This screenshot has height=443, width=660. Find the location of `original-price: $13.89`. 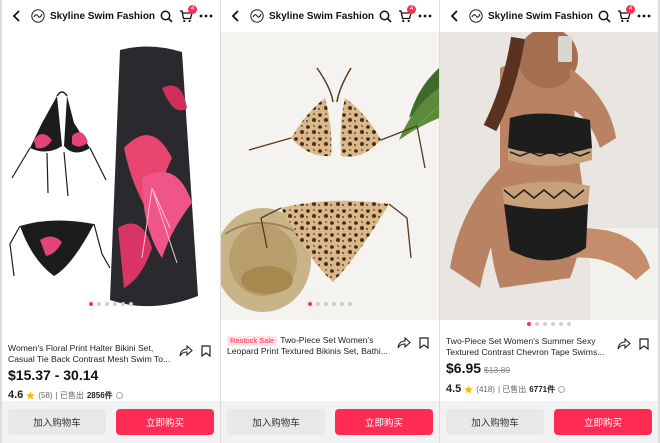

original-price: $13.89 is located at coordinates (497, 370).